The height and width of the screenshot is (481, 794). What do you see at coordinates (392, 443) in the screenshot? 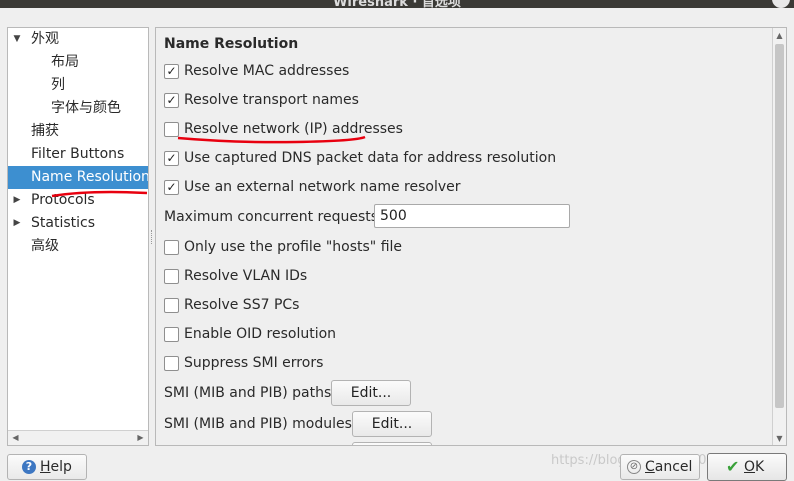
I see `cut-off-edit-button` at bounding box center [392, 443].